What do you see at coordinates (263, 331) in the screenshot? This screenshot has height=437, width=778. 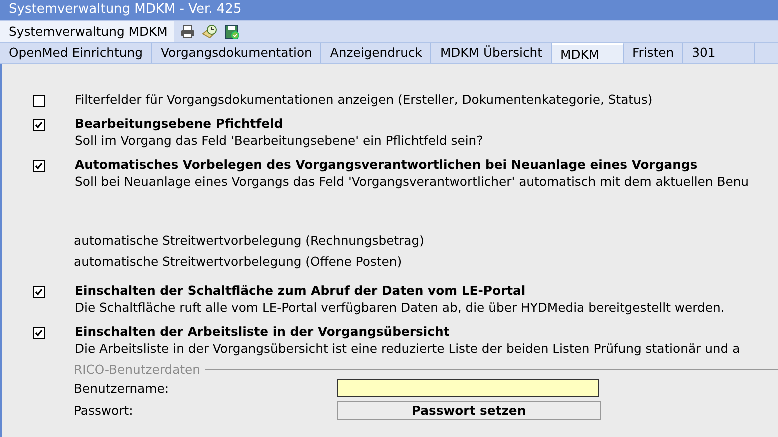 I see `option-title: Einschalten der Arbeitsliste in der Vorgangsübersicht` at bounding box center [263, 331].